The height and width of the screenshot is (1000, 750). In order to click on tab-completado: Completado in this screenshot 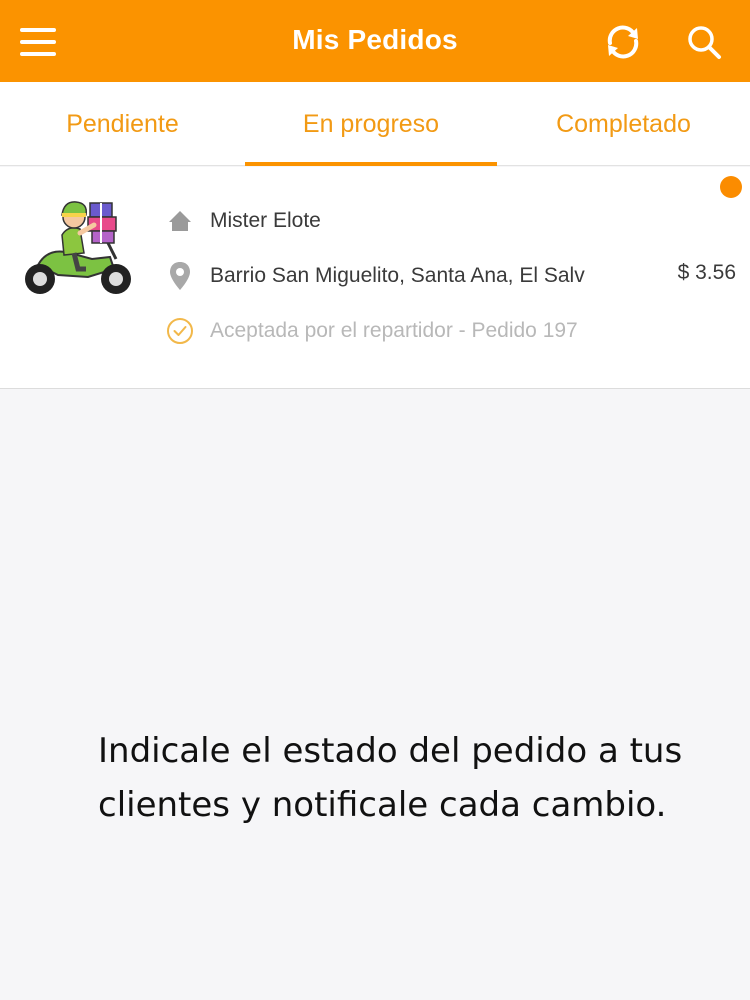, I will do `click(623, 124)`.